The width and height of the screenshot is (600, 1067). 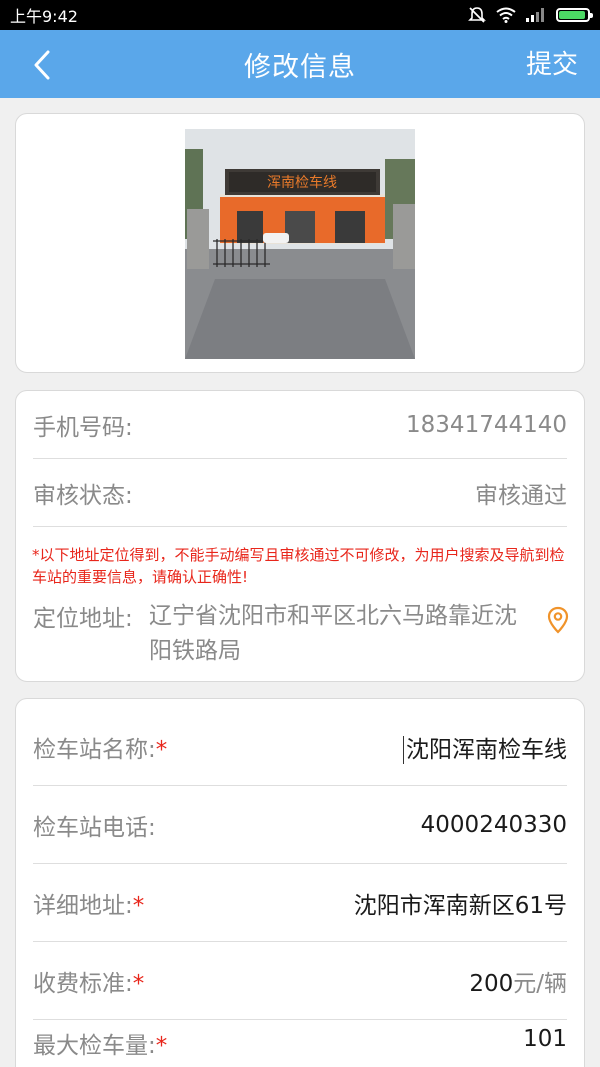 I want to click on fee-unit: 元/辆, so click(x=540, y=984).